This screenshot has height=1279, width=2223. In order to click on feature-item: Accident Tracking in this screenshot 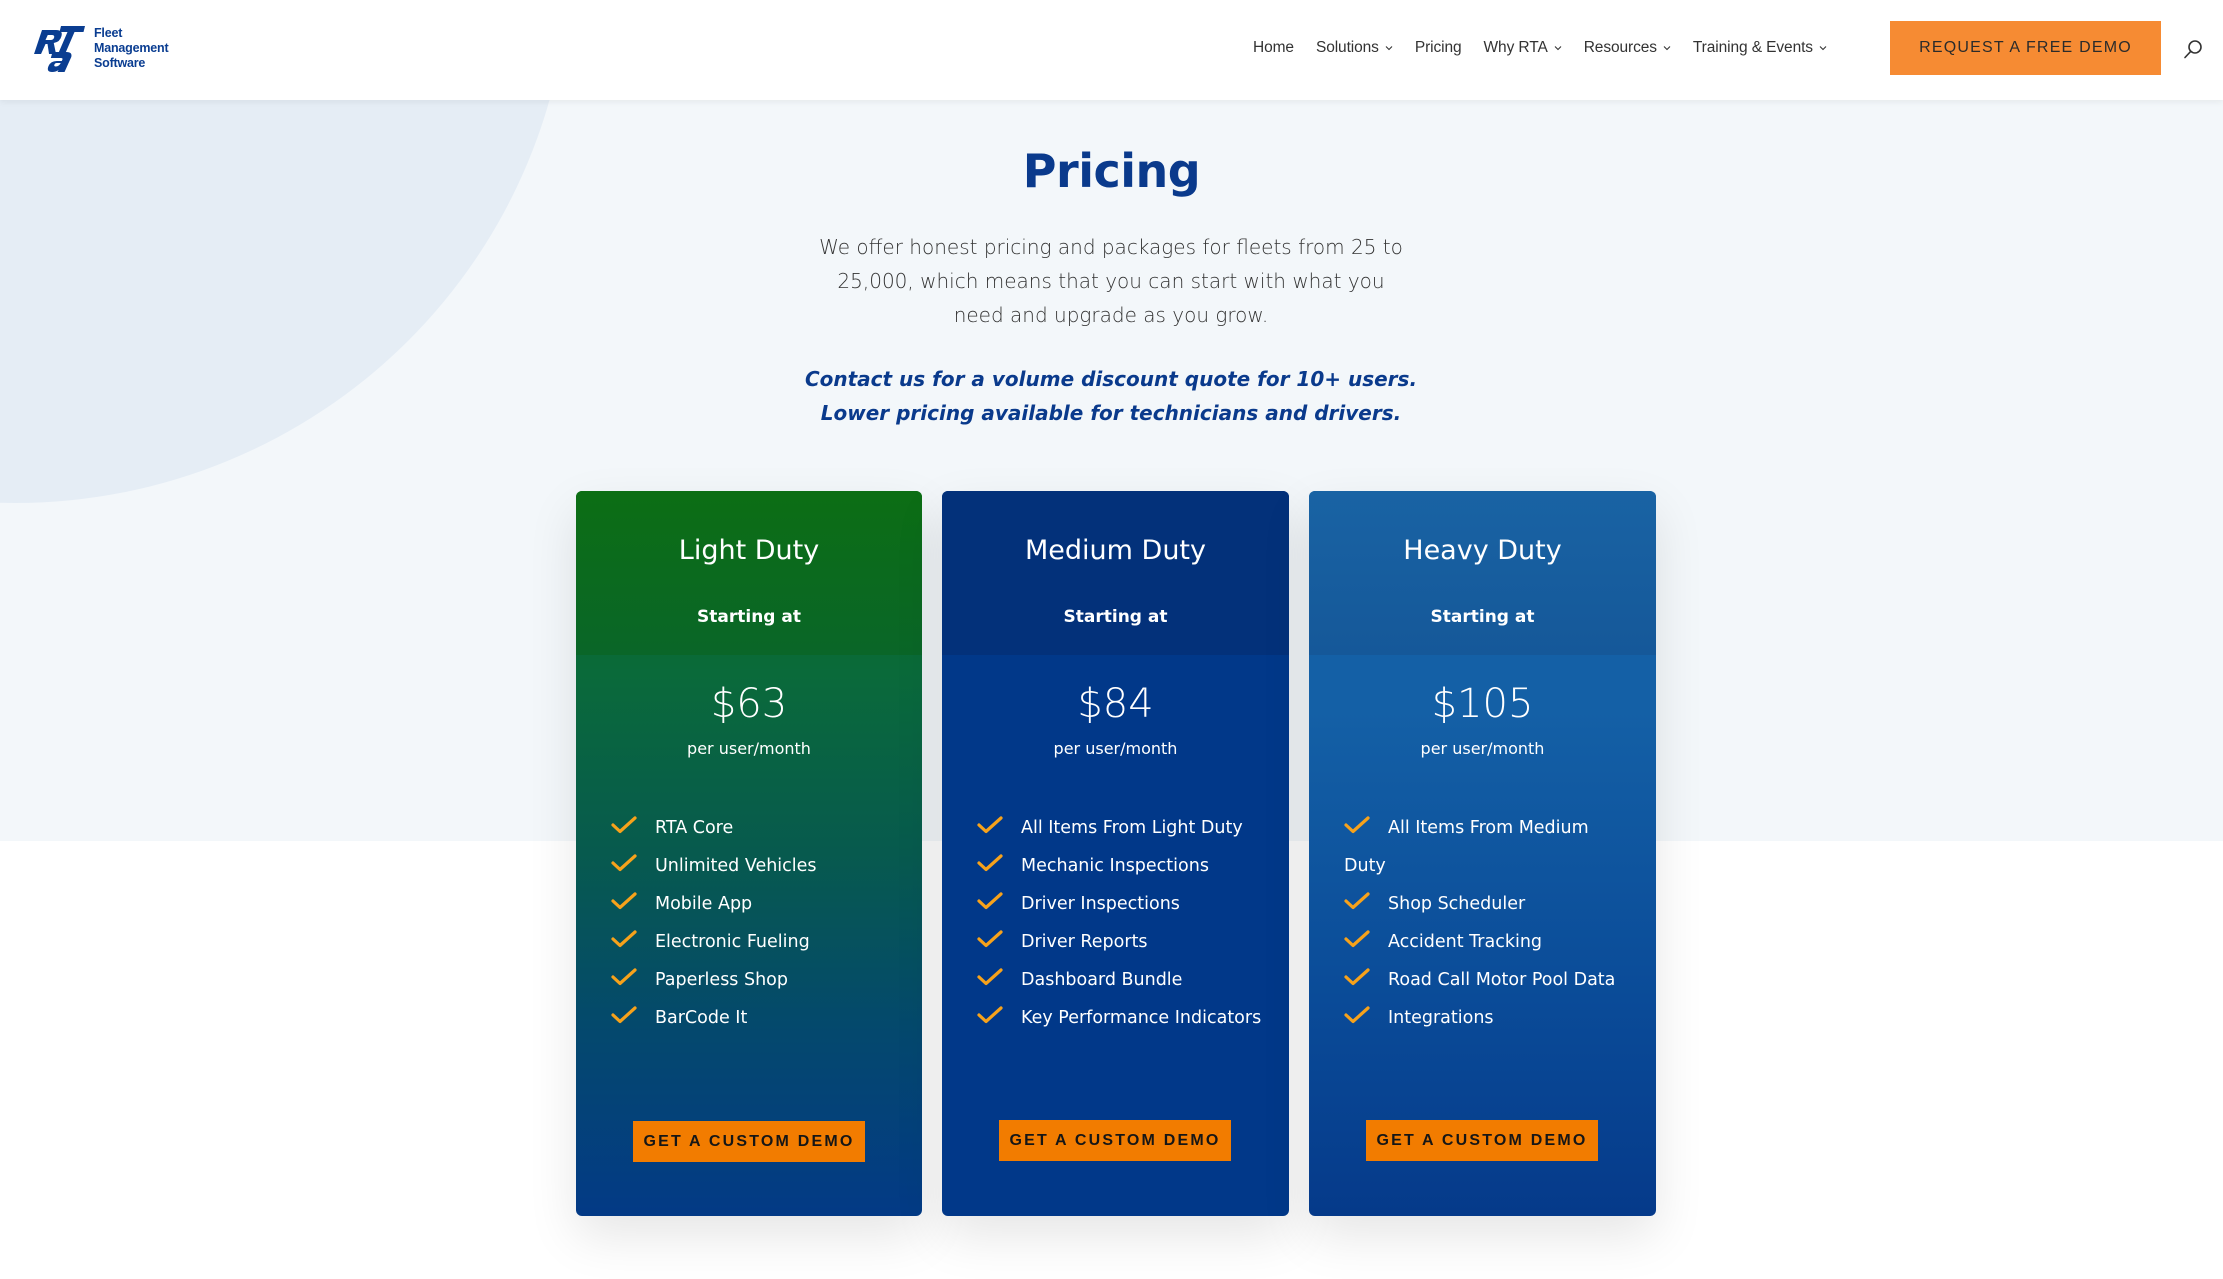, I will do `click(1489, 942)`.